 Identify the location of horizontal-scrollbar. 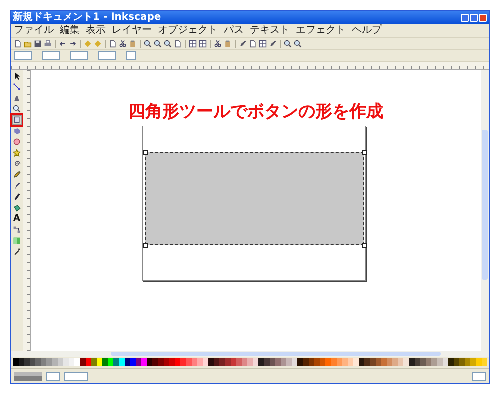
(250, 354).